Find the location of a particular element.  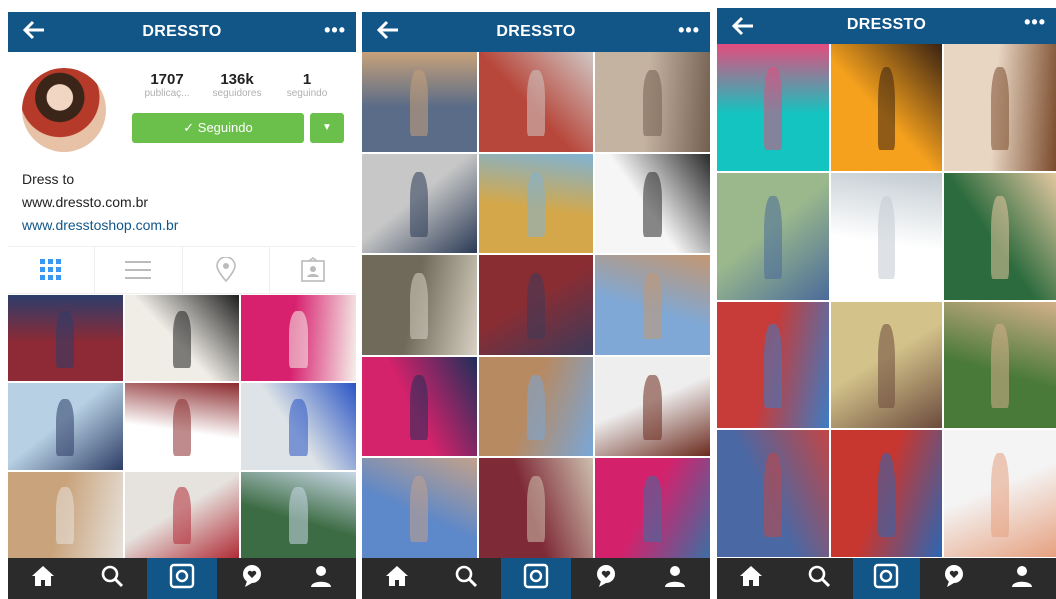

tab-tagged is located at coordinates (313, 270).